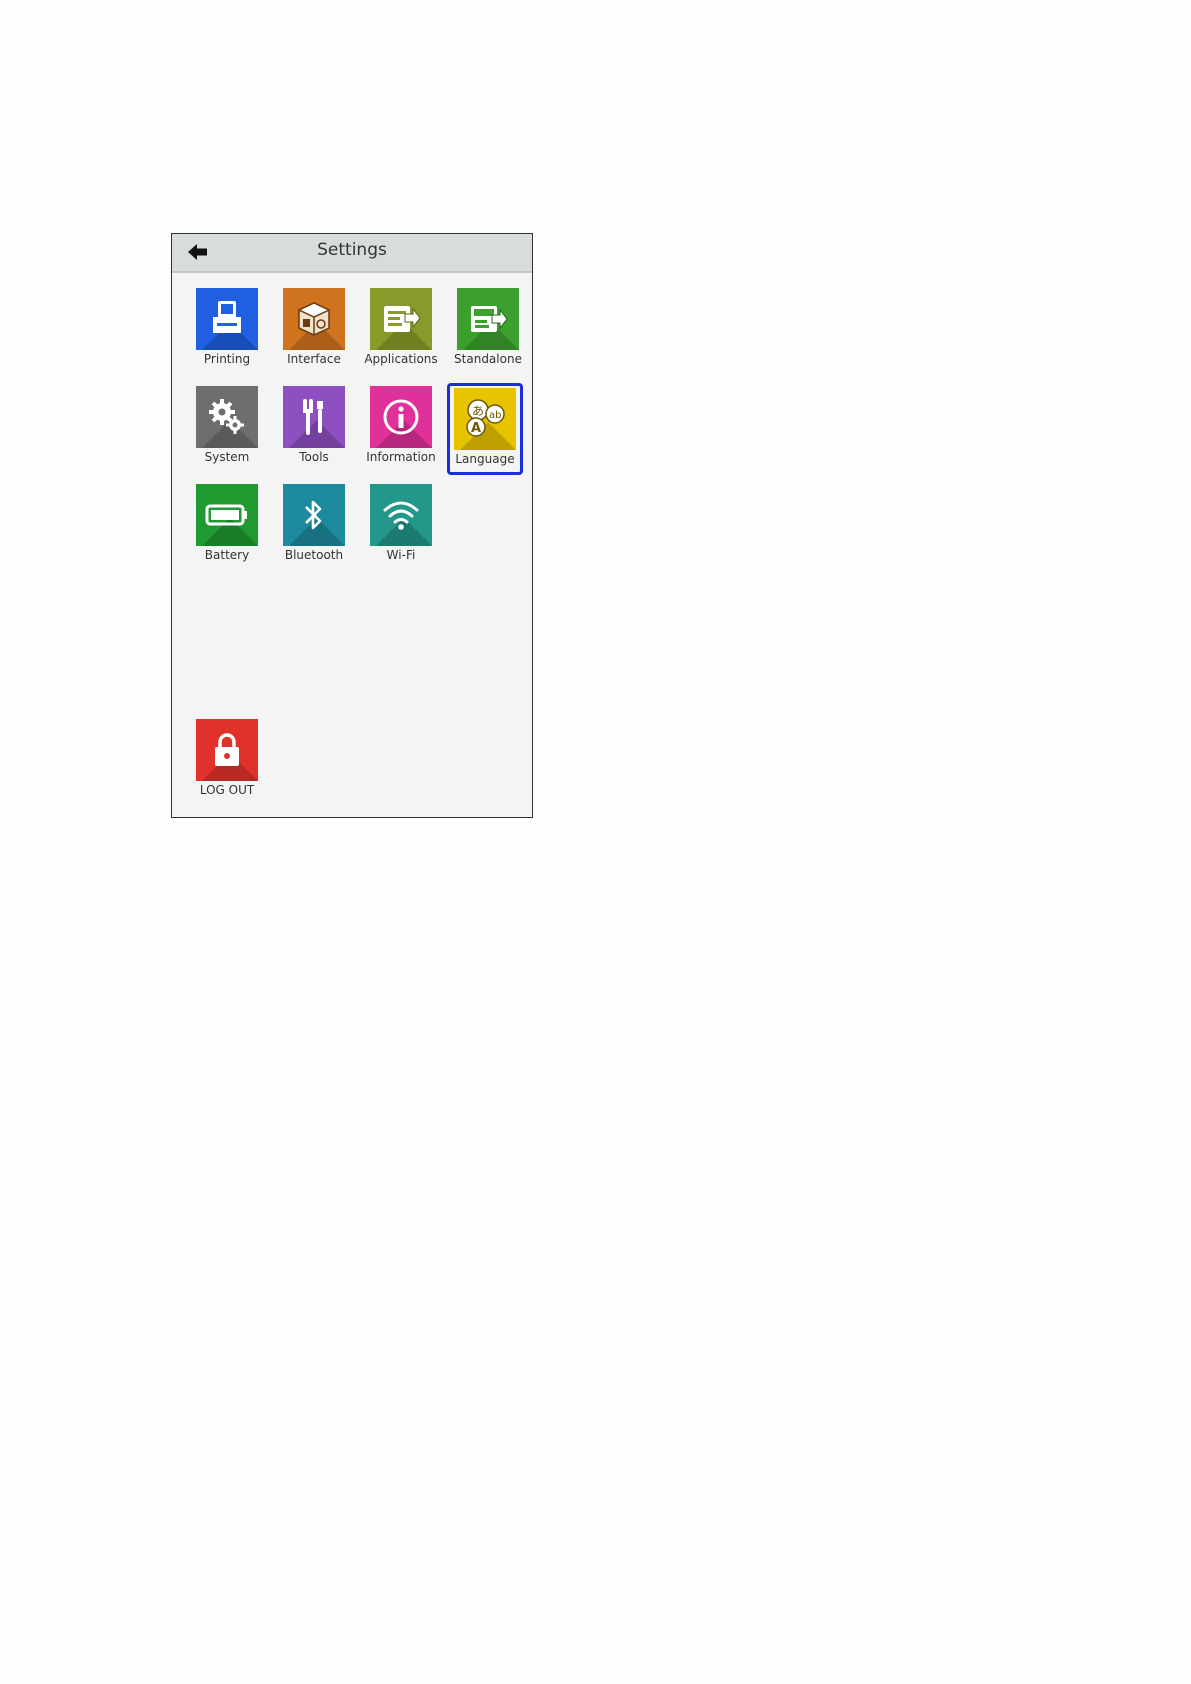 Image resolution: width=1191 pixels, height=1684 pixels. I want to click on gears-icon, so click(226, 416).